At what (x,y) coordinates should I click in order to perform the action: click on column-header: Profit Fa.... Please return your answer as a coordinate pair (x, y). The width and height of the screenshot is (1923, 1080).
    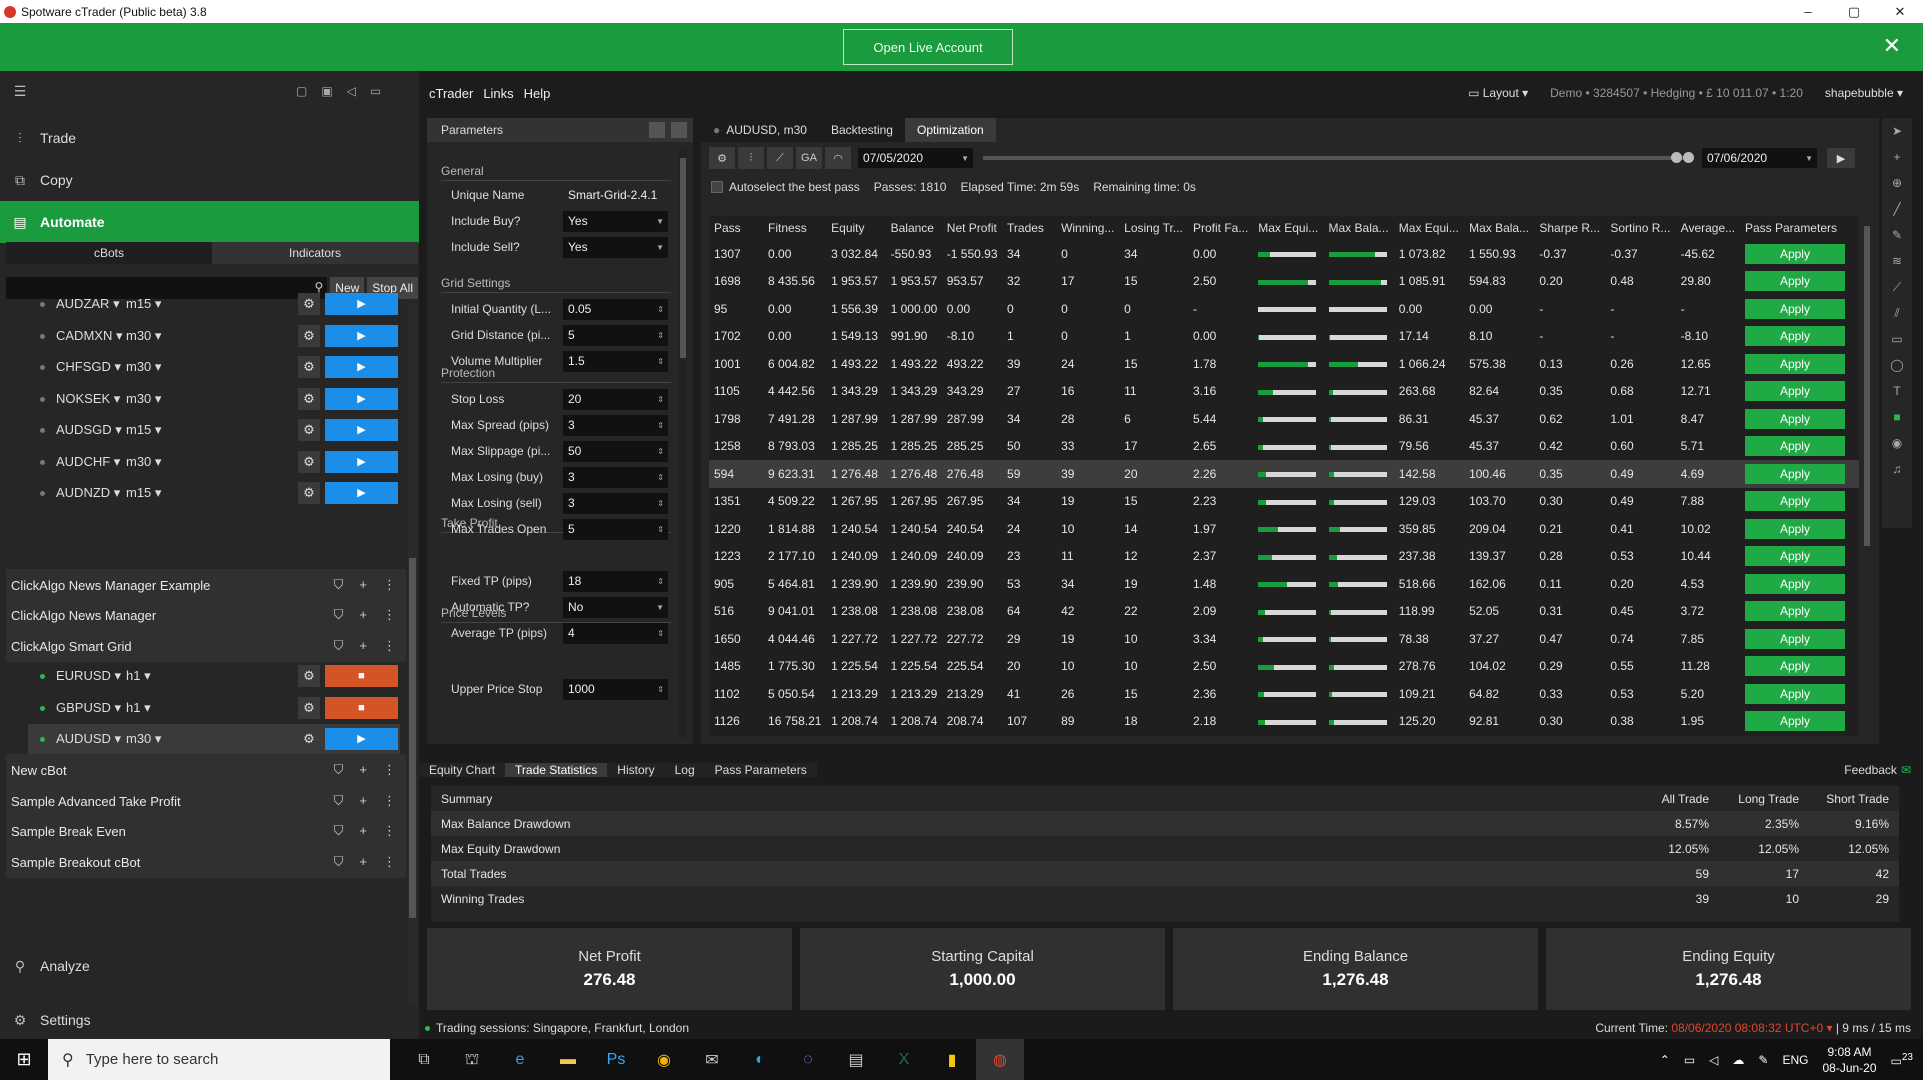
    Looking at the image, I should click on (1220, 228).